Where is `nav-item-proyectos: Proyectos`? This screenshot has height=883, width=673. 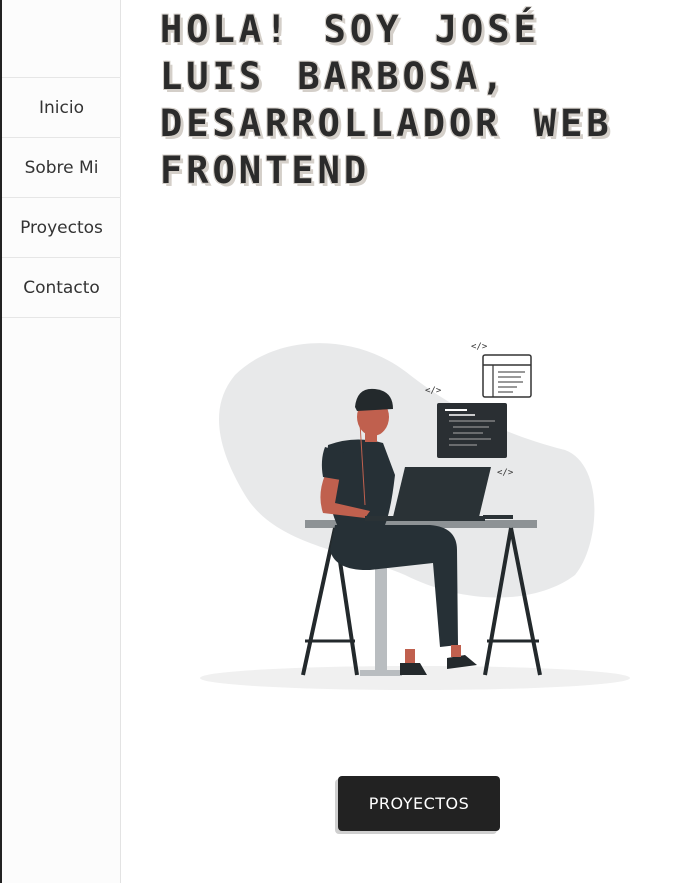
nav-item-proyectos: Proyectos is located at coordinates (61, 227).